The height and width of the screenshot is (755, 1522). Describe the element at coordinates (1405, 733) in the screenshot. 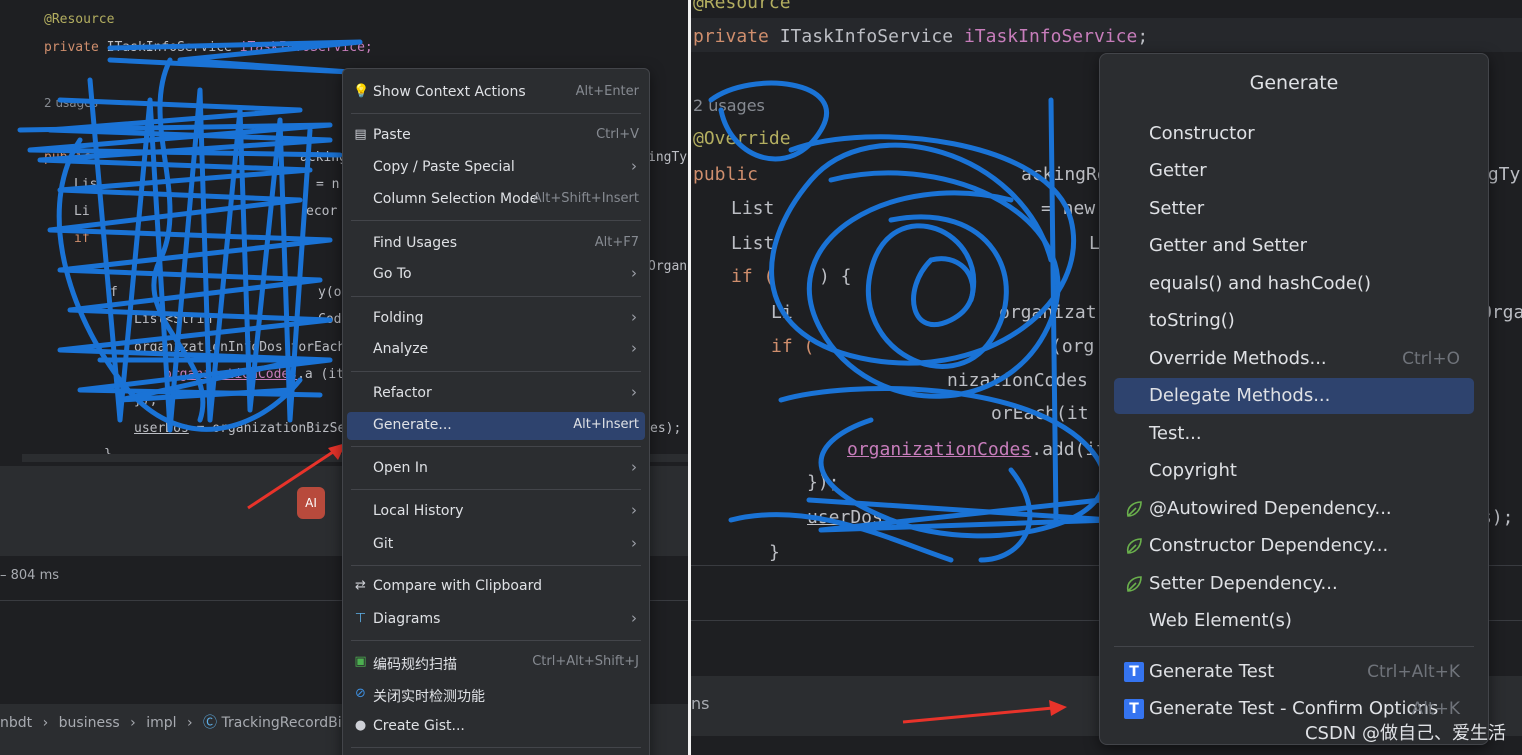

I see `csdn-watermark: CSDN @做自己、爱生活` at that location.